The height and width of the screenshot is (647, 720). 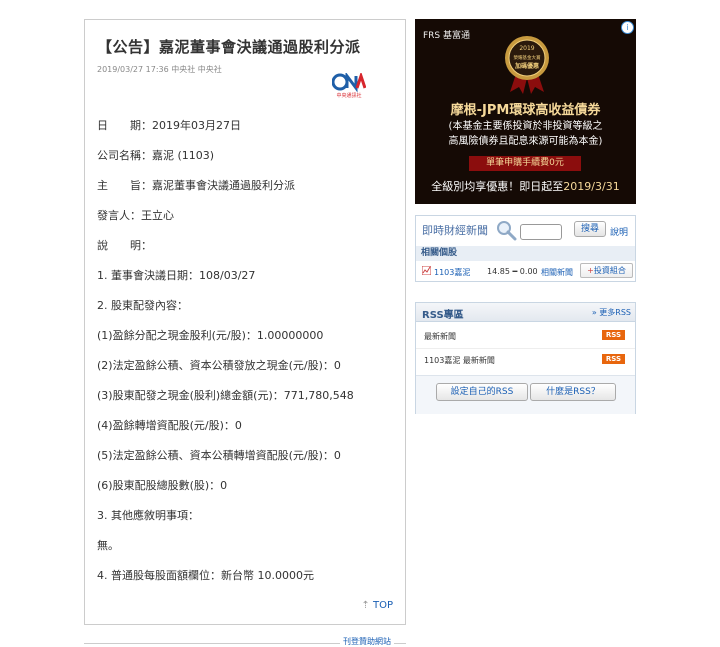 What do you see at coordinates (205, 575) in the screenshot?
I see `line-par-value: 4. 普通股每股面額欄位：新台幣 10.0000元` at bounding box center [205, 575].